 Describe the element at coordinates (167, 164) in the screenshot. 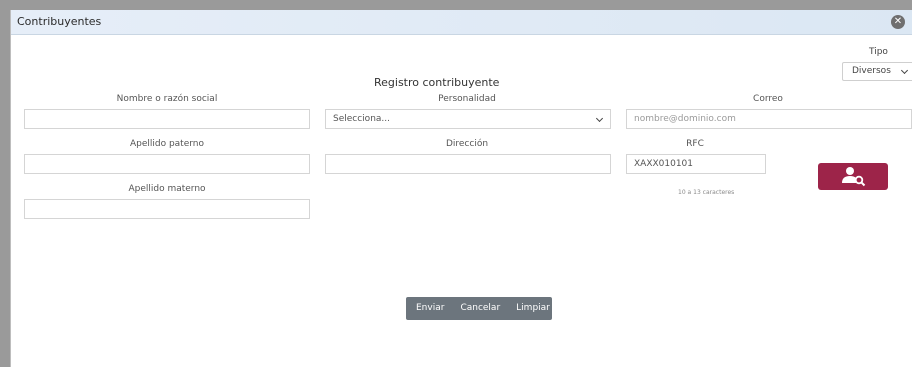

I see `apellido-paterno-input` at that location.